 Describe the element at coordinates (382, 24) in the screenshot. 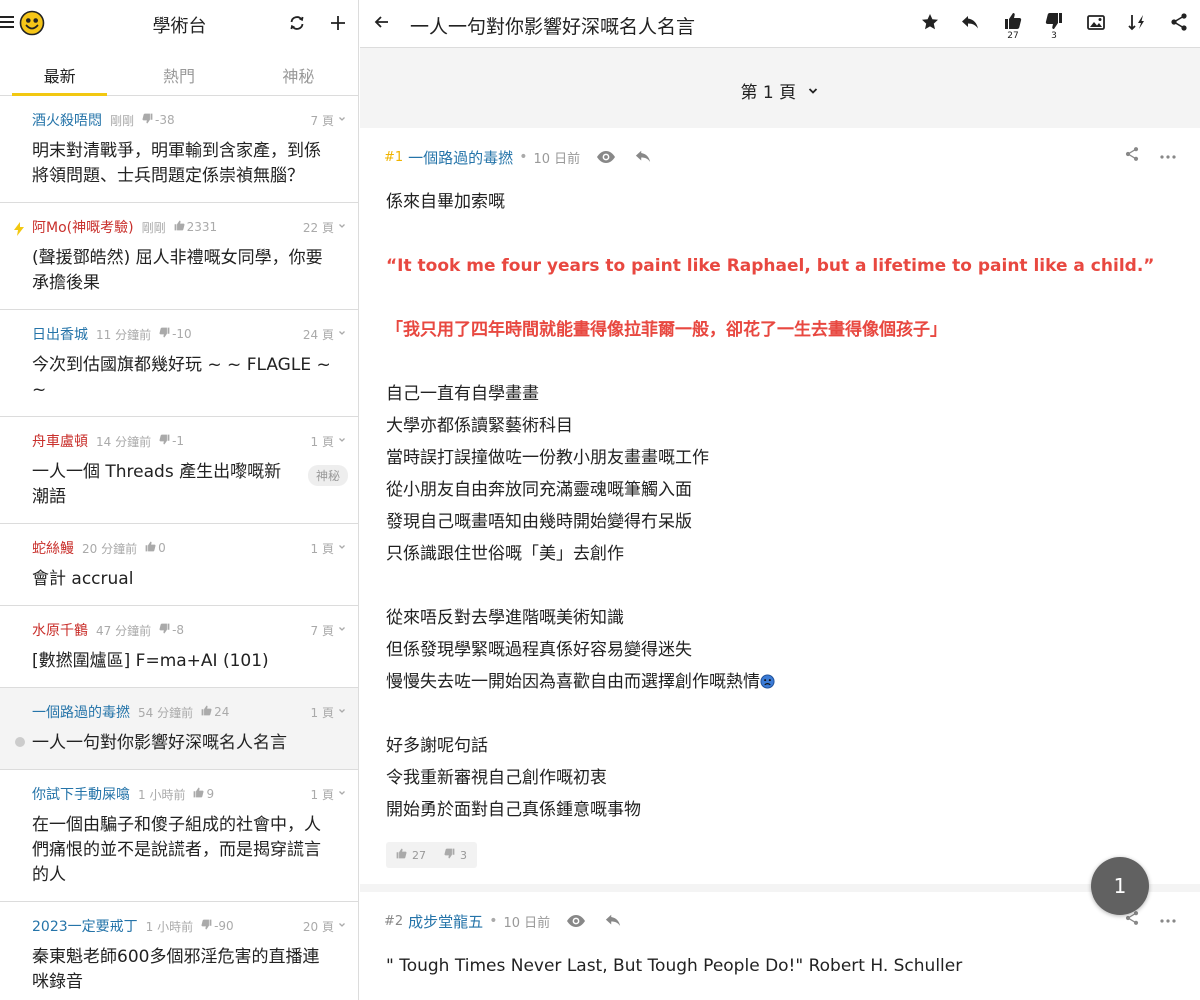

I see `back-arrow-icon` at that location.